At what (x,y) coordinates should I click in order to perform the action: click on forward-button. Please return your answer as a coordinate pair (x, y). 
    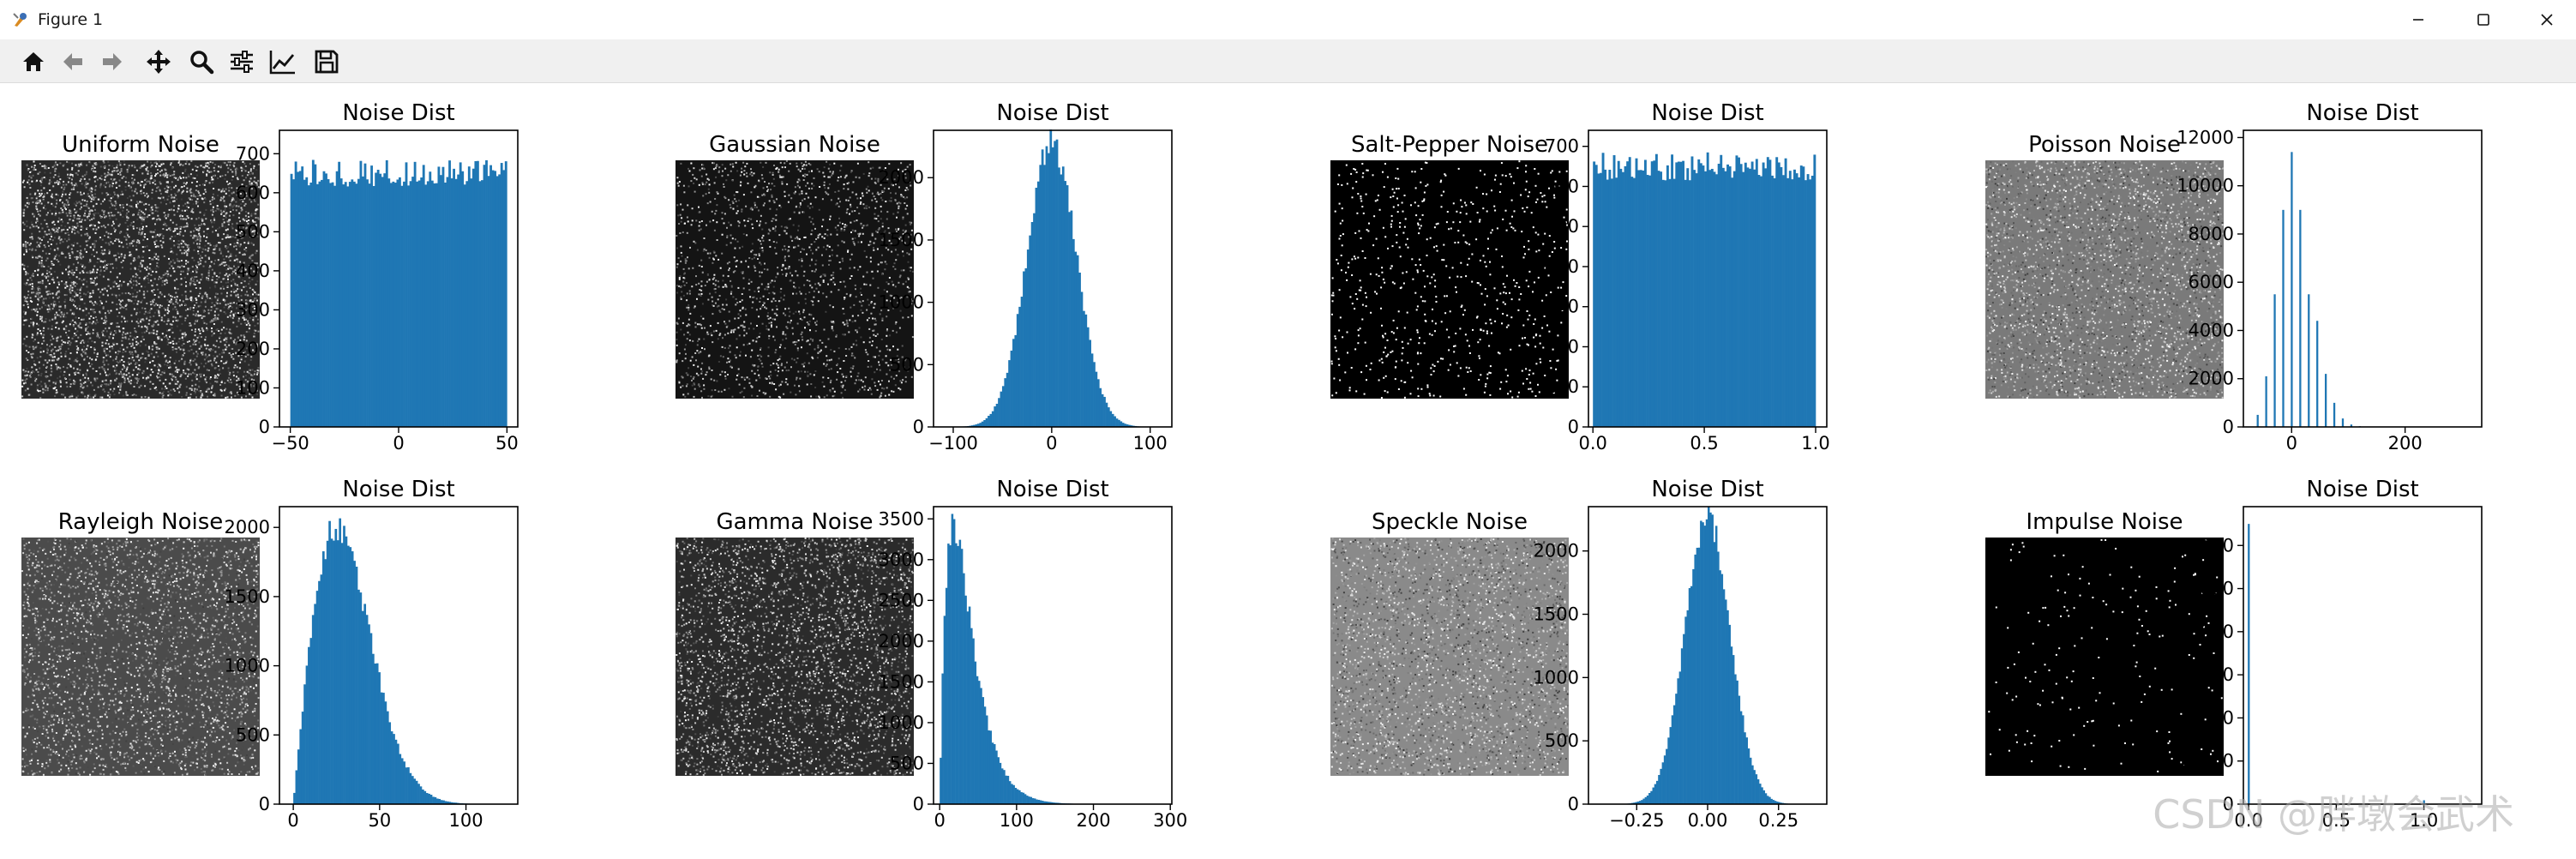
    Looking at the image, I should click on (112, 62).